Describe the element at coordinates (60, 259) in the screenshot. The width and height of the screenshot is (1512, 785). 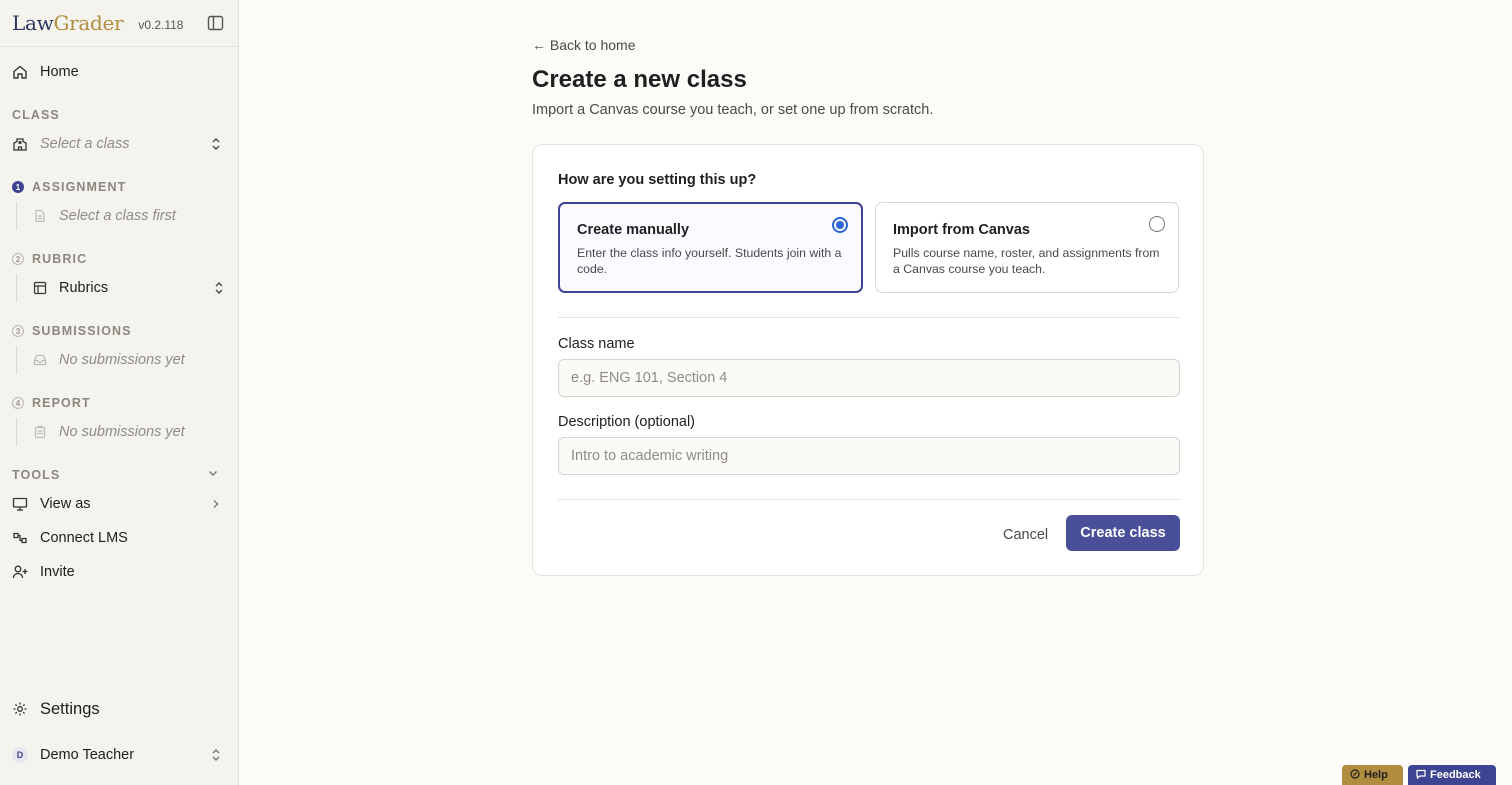
I see `section-label-text: RUBRIC` at that location.